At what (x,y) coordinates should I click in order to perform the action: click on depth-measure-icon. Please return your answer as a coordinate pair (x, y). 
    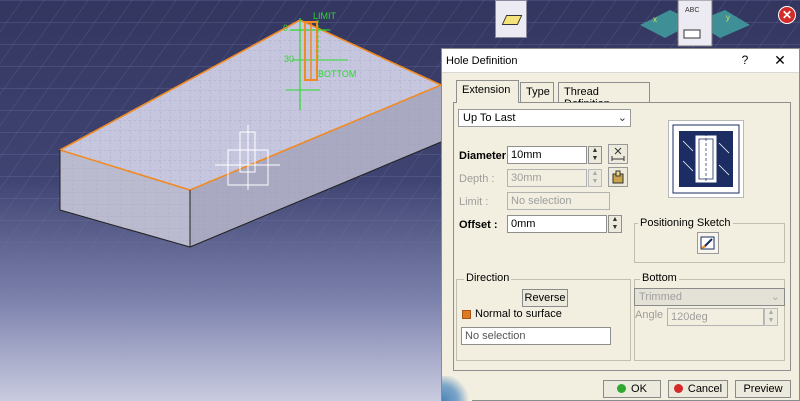
    Looking at the image, I should click on (618, 177).